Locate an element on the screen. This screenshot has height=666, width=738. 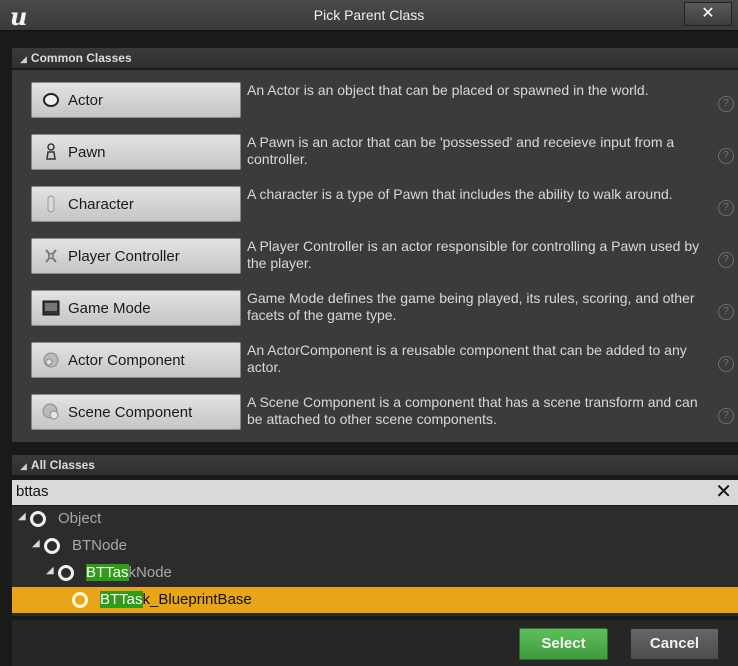
tree-item-label: Object is located at coordinates (79, 518).